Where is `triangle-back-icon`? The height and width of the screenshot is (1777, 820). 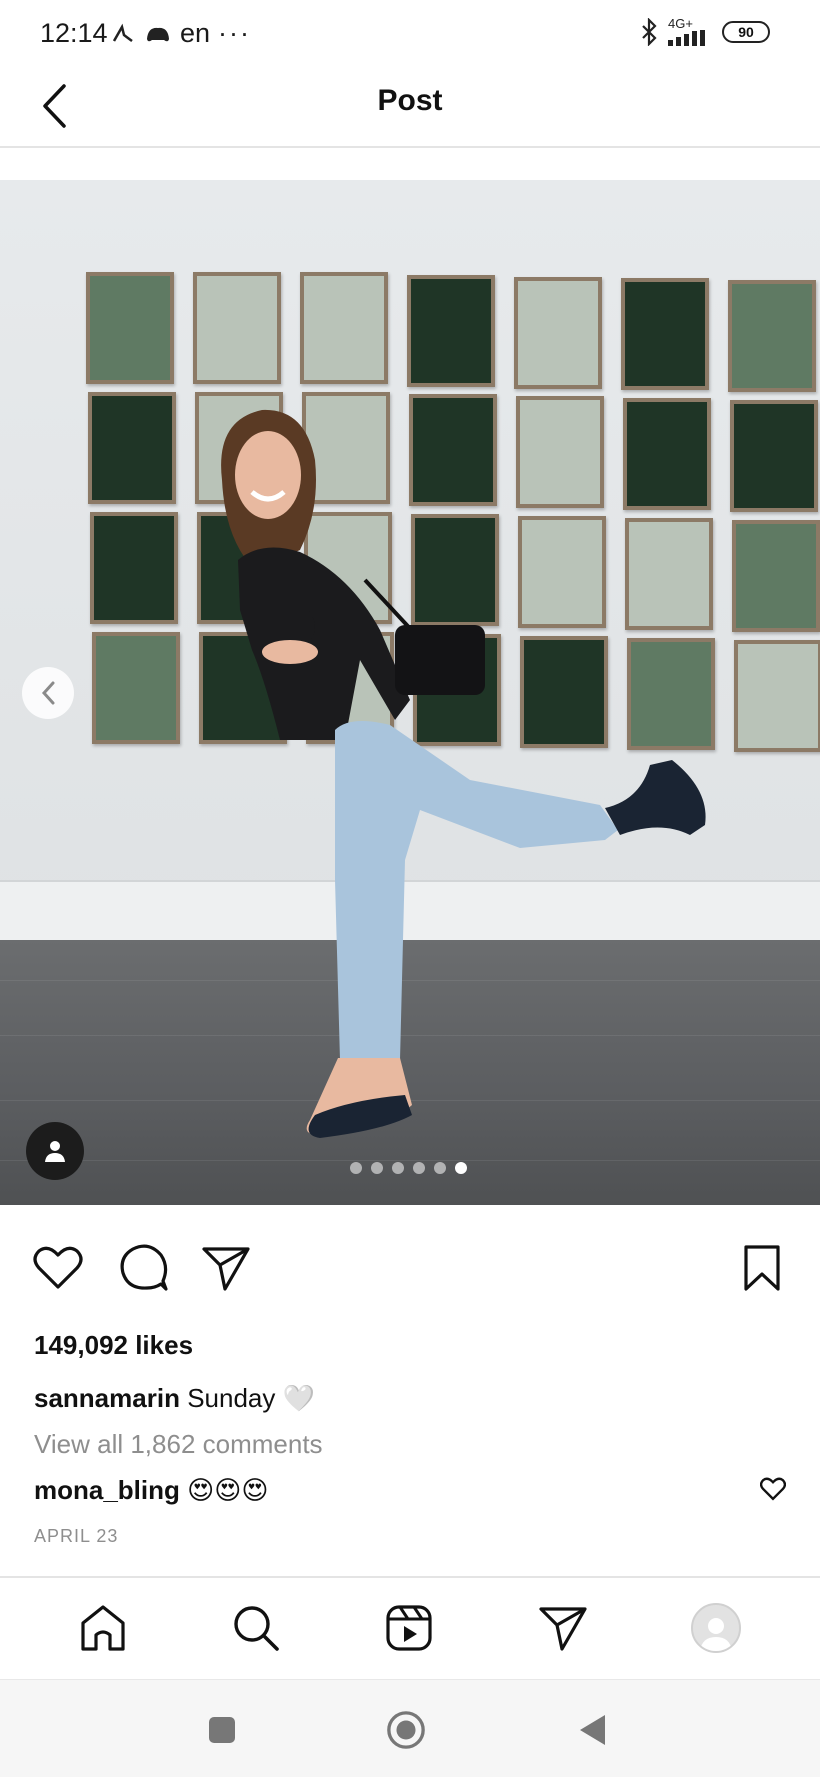
triangle-back-icon is located at coordinates (592, 1730).